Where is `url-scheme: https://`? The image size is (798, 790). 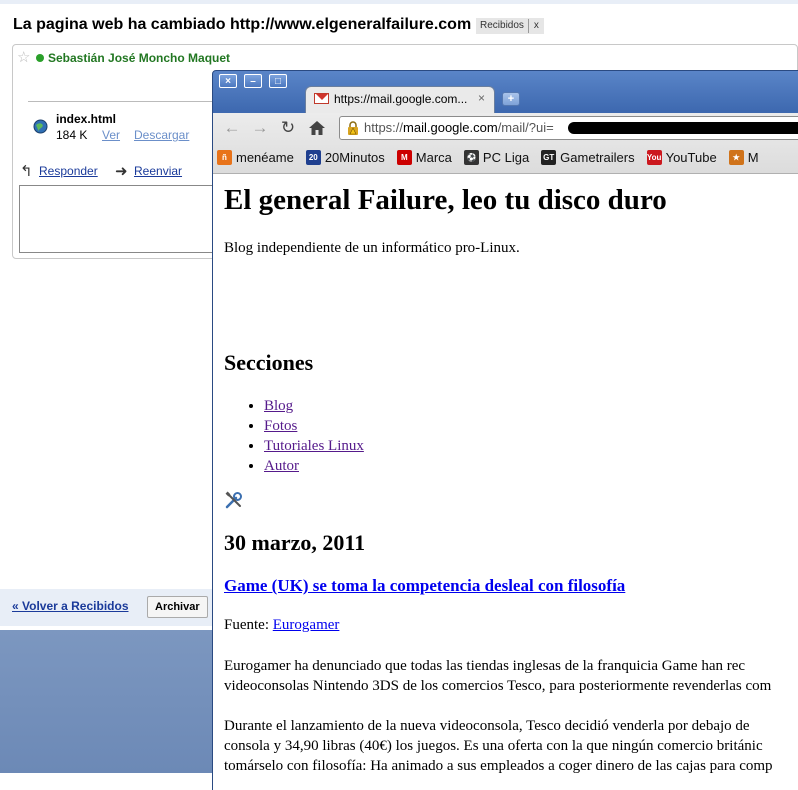
url-scheme: https:// is located at coordinates (384, 127).